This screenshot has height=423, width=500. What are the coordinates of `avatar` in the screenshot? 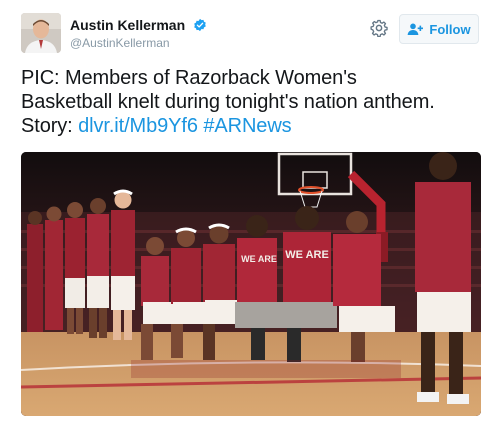 It's located at (41, 33).